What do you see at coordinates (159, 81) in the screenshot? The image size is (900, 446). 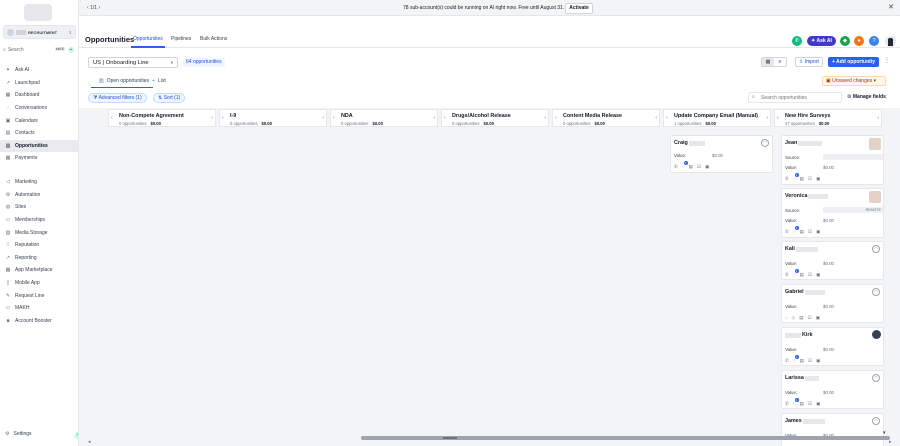 I see `subtab-list: + List` at bounding box center [159, 81].